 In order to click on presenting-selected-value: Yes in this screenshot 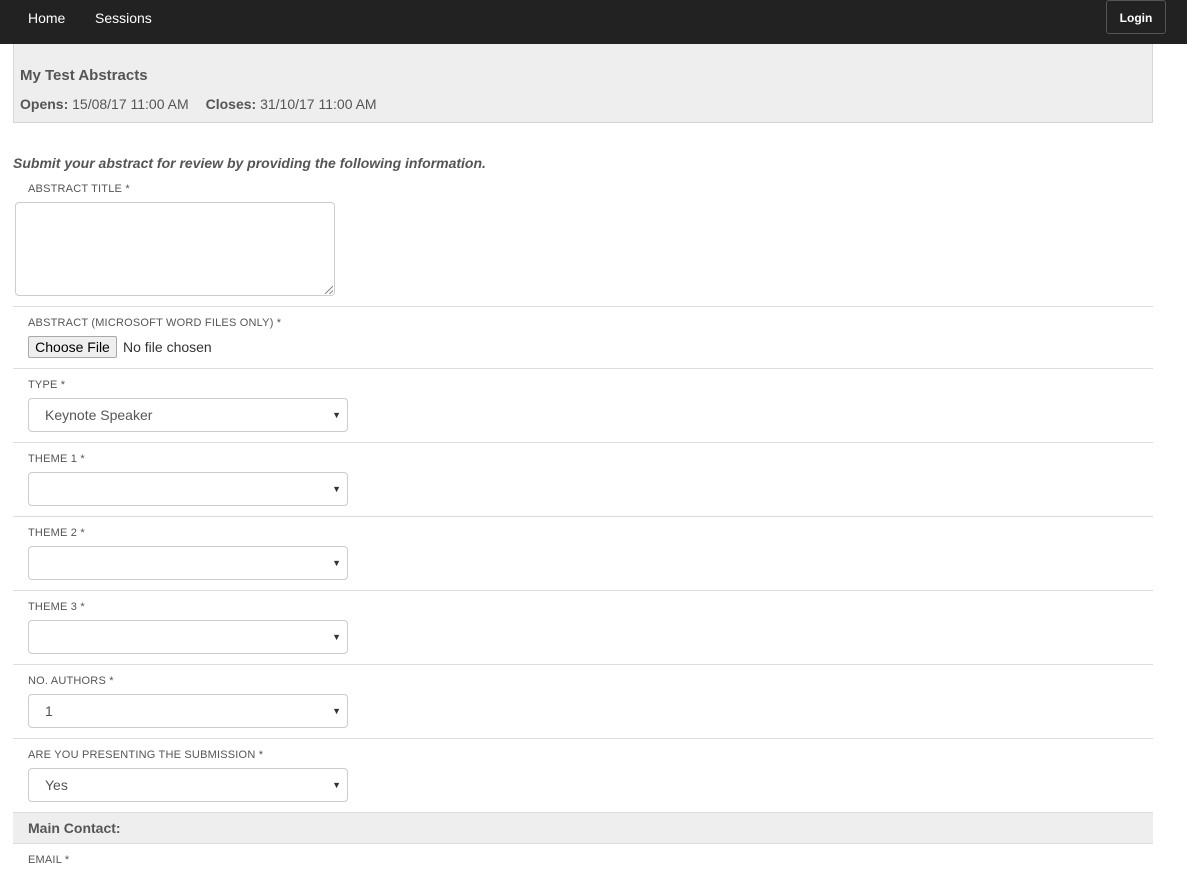, I will do `click(56, 785)`.